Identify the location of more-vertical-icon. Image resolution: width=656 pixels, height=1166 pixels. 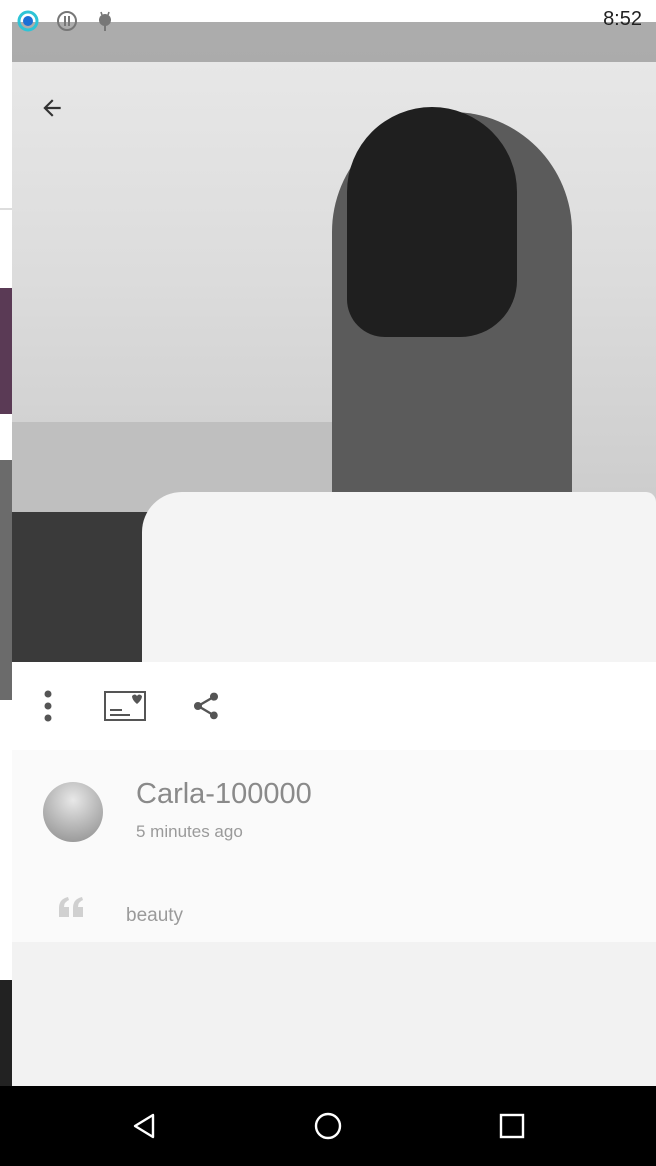
(48, 706).